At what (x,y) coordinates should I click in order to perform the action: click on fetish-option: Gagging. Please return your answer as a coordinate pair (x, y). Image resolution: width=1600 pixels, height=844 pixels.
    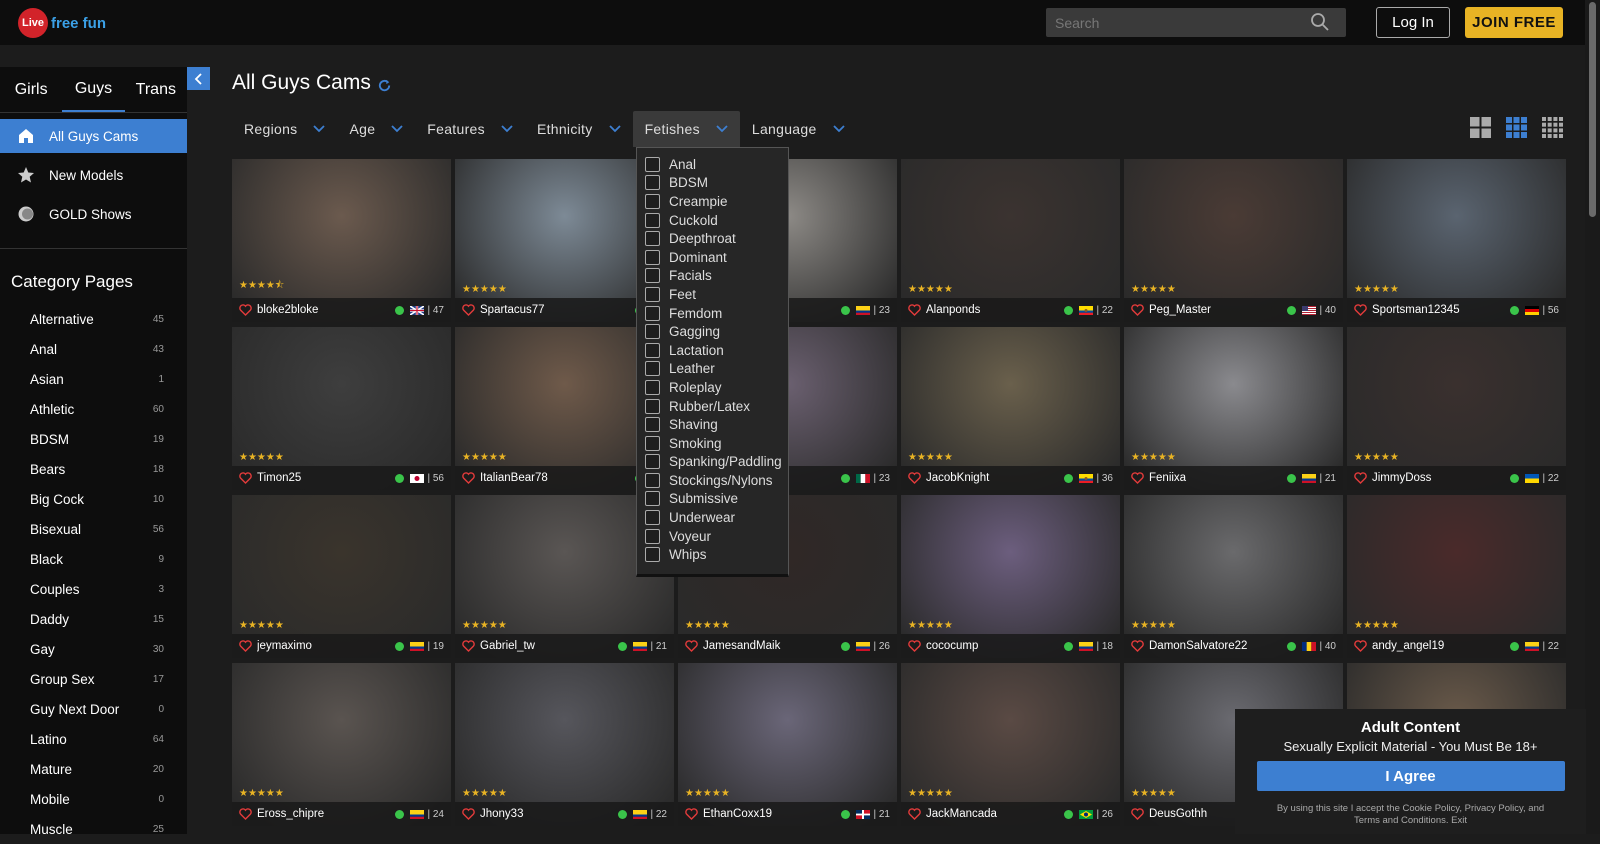
    Looking at the image, I should click on (712, 331).